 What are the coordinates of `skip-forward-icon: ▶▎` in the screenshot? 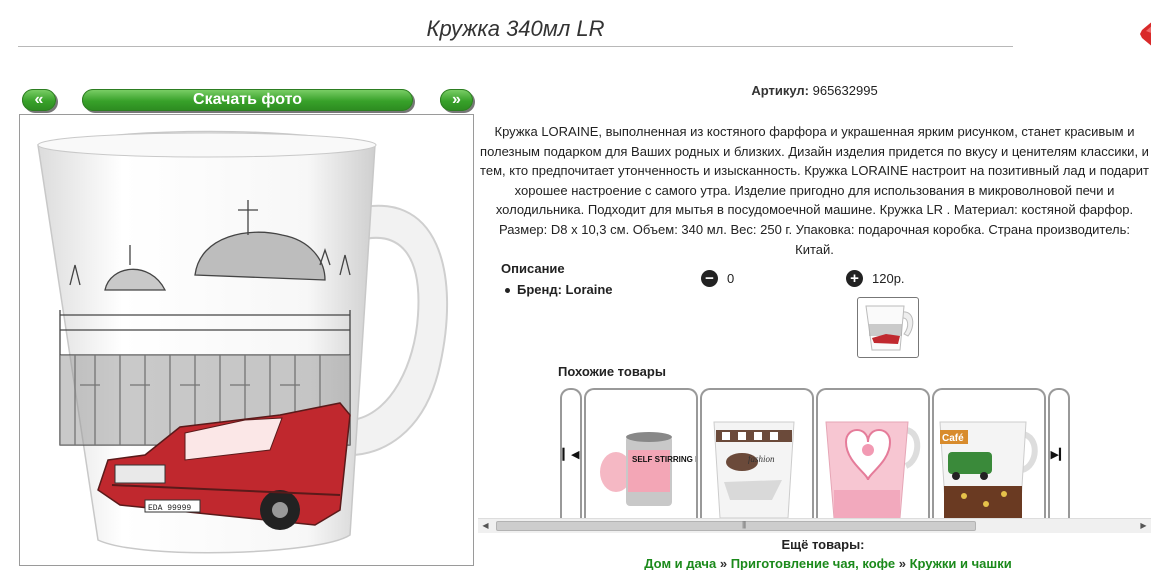 It's located at (1059, 454).